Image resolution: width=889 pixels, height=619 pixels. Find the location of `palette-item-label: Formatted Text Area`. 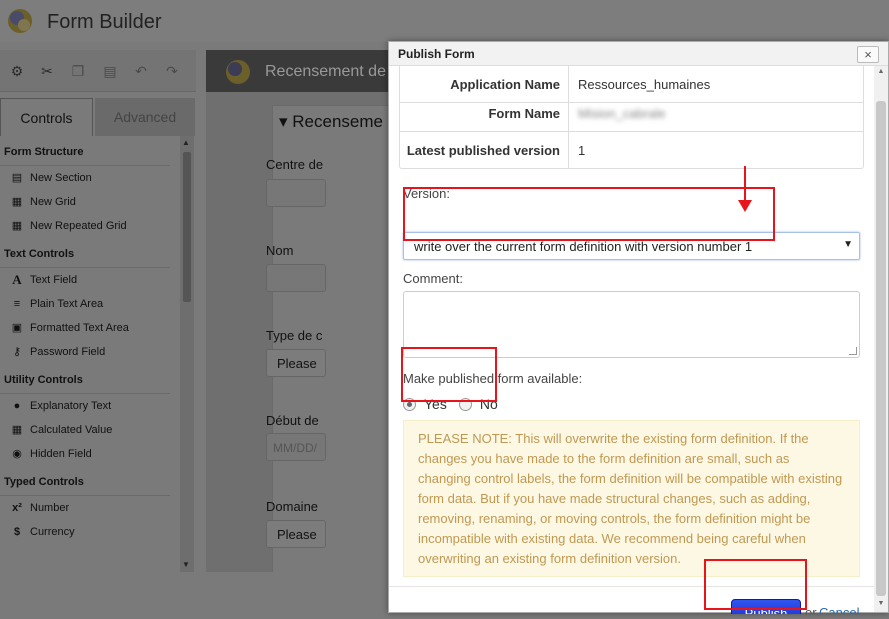

palette-item-label: Formatted Text Area is located at coordinates (79, 328).